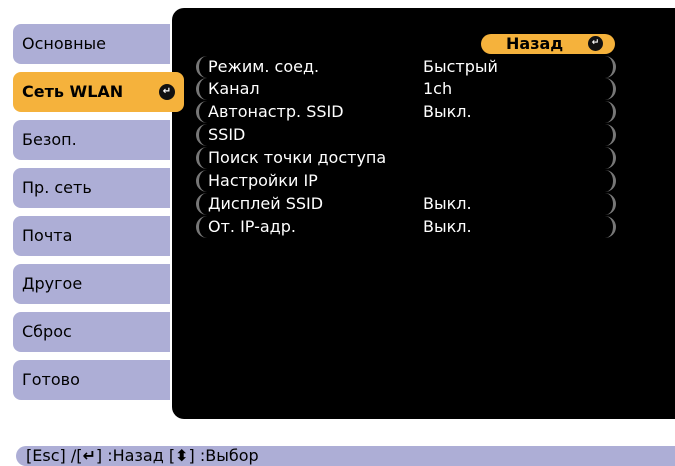  Describe the element at coordinates (135, 455) in the screenshot. I see `help-text-back: ] :Назад [` at that location.